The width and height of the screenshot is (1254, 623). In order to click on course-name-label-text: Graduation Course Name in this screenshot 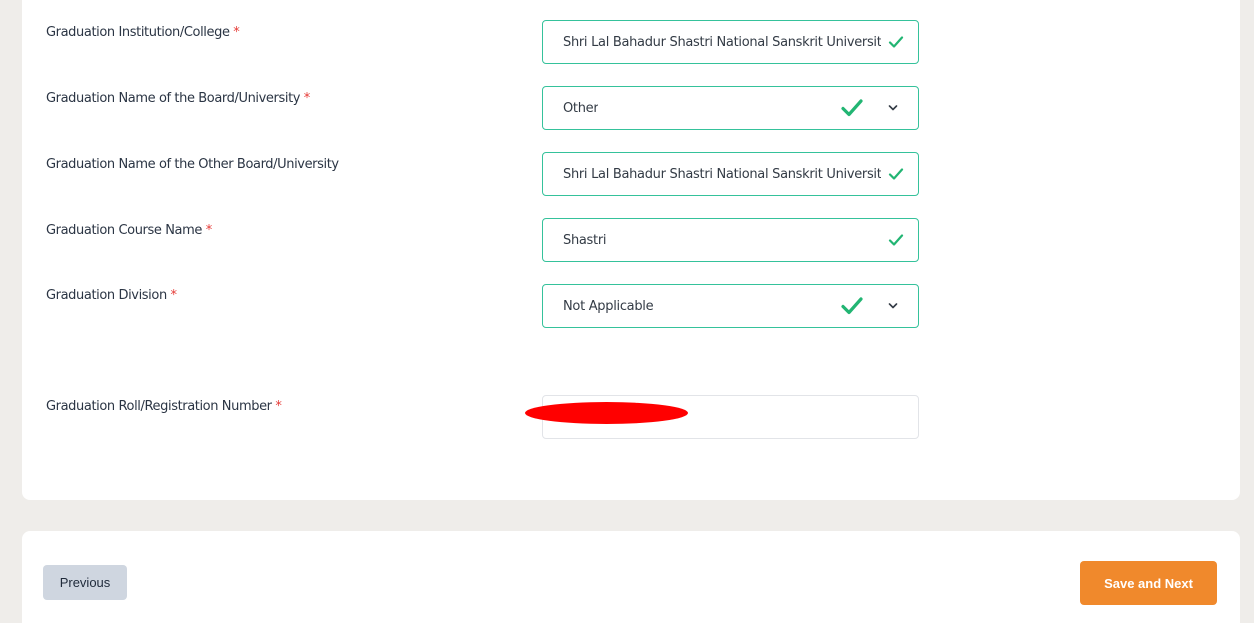, I will do `click(124, 230)`.